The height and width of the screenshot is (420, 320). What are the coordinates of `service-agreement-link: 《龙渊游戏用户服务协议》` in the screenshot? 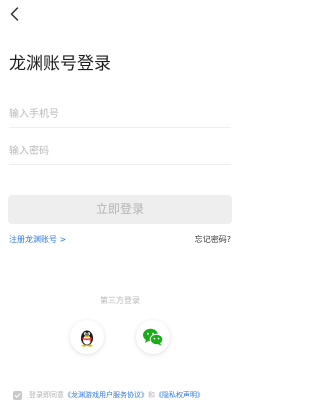 It's located at (106, 395).